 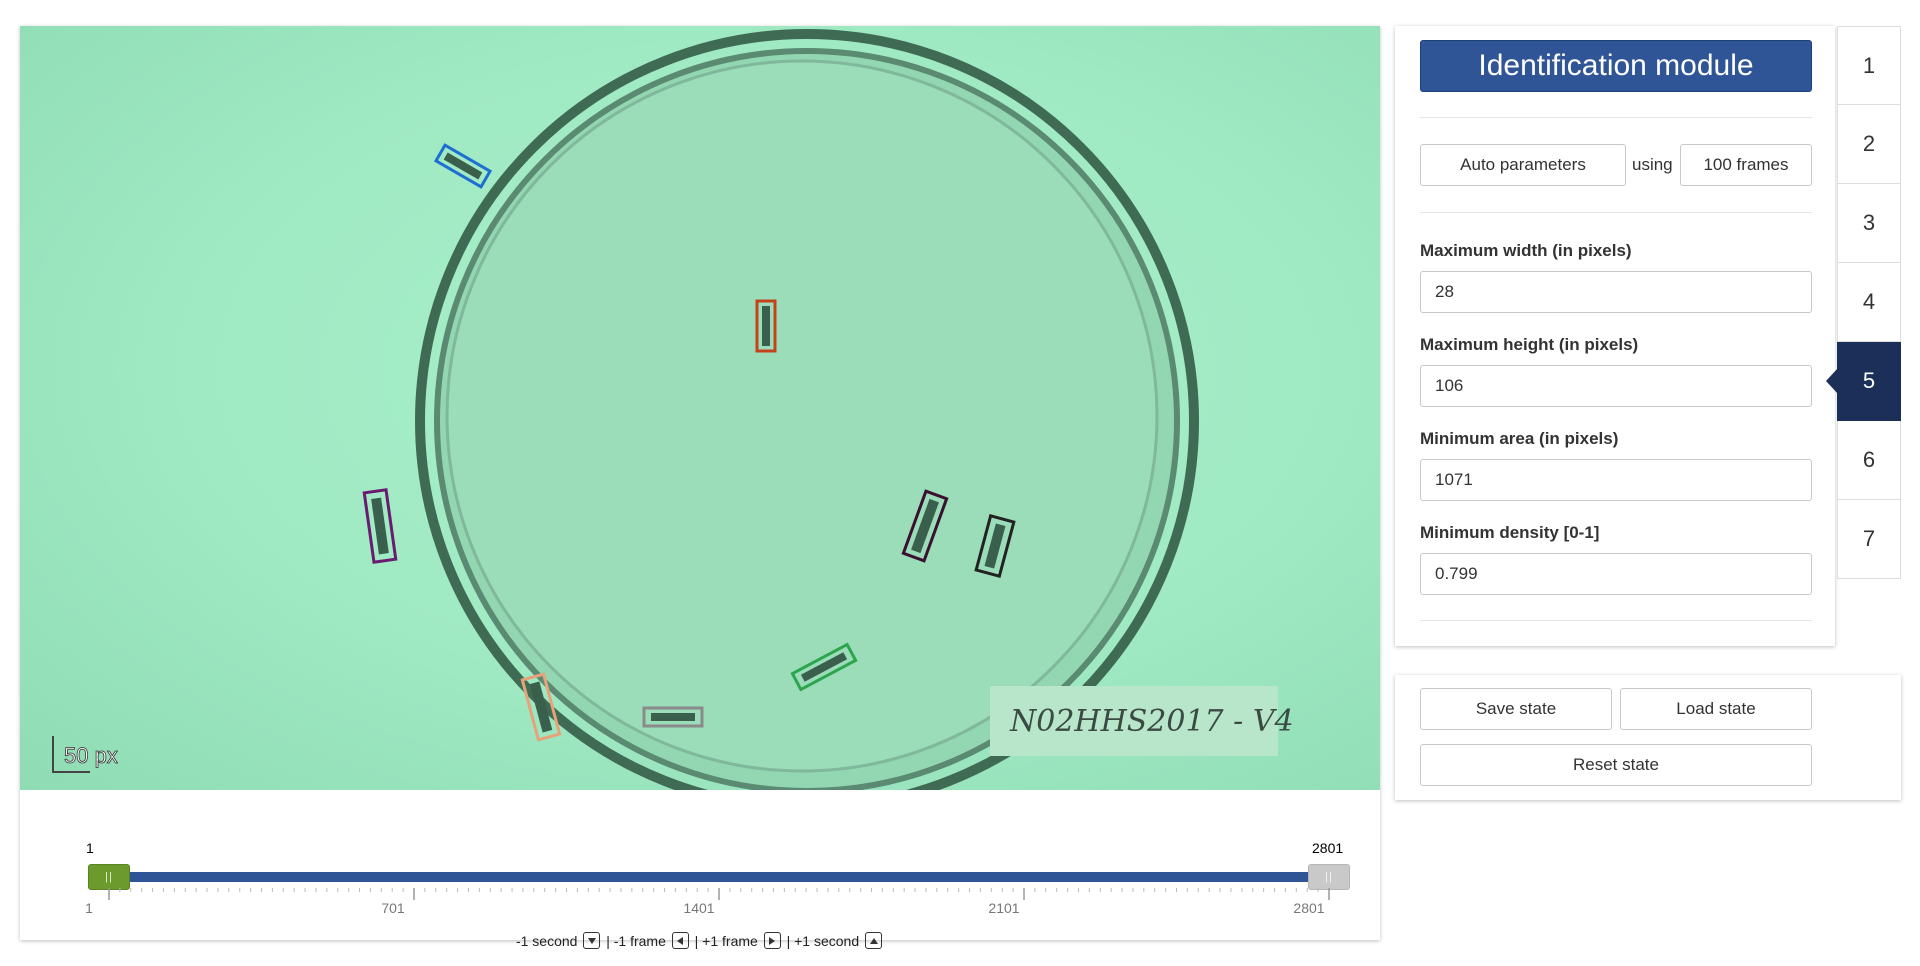 I want to click on step-tabs: 1 2 3 4 5 6 7, so click(x=1869, y=302).